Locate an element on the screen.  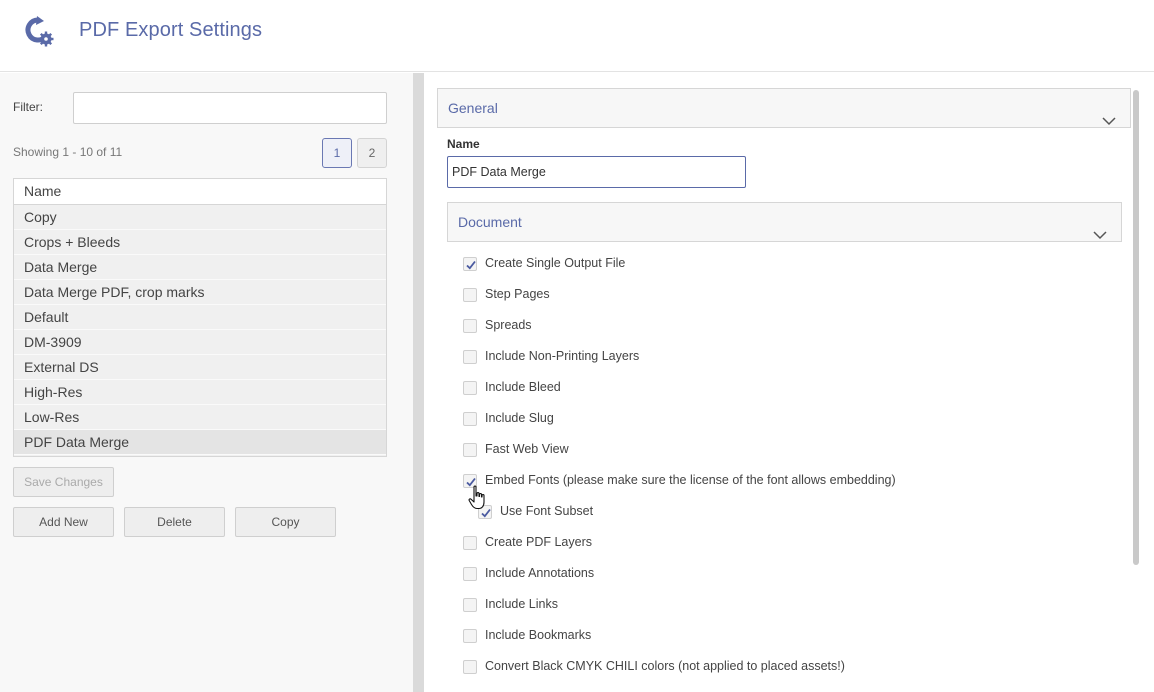
option-label: Include Bleed is located at coordinates (523, 387).